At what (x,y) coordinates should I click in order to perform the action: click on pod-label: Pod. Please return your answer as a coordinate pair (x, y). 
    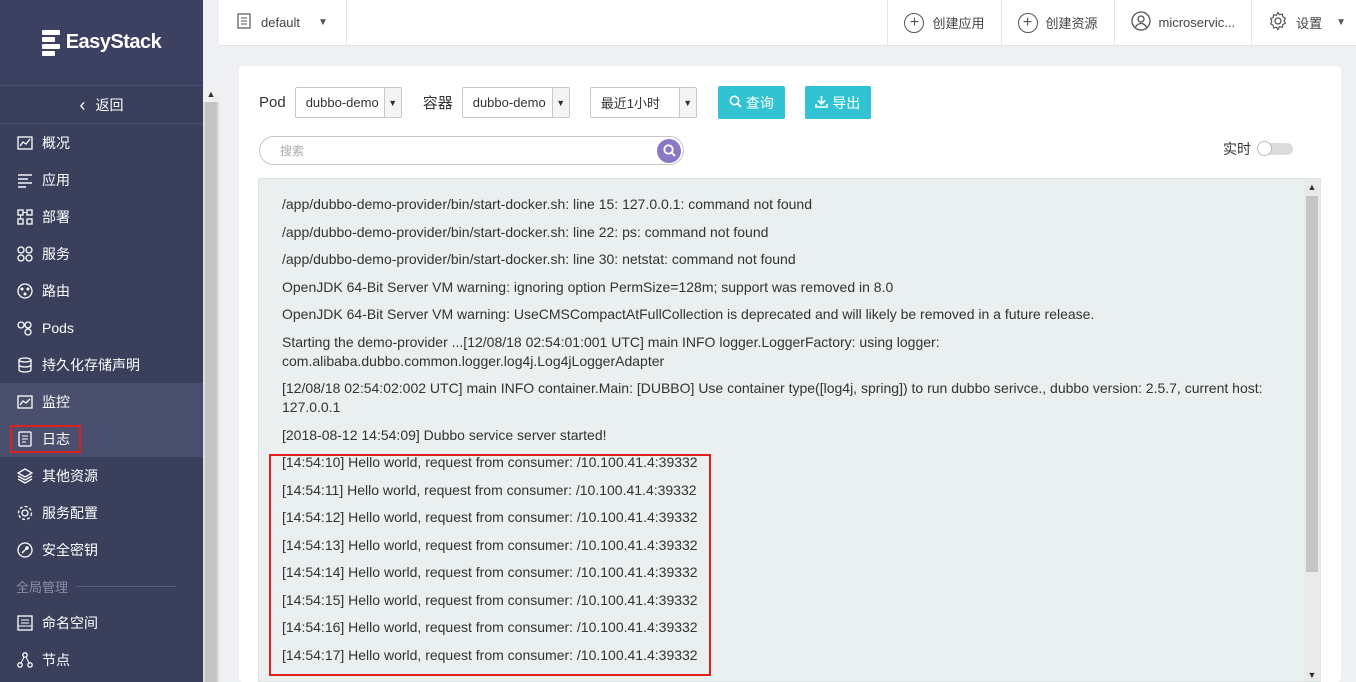
    Looking at the image, I should click on (272, 102).